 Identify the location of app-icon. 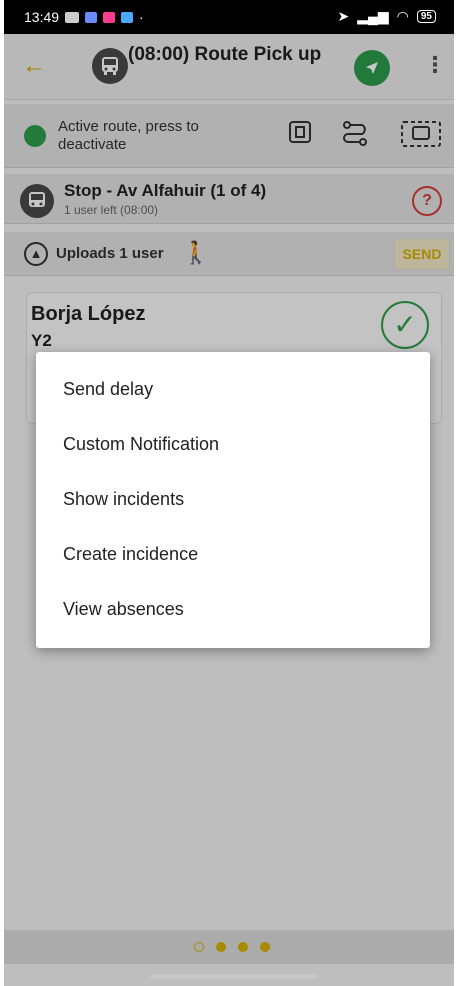
(109, 17).